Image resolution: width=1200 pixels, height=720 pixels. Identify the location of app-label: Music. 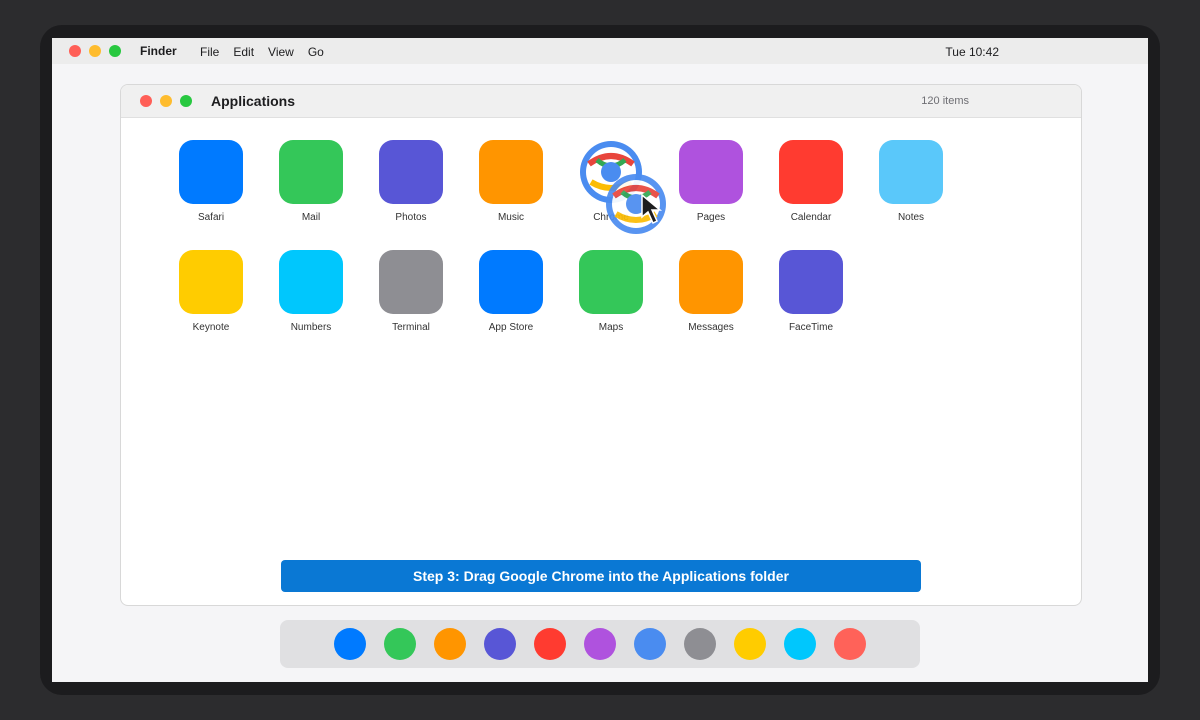
(511, 217).